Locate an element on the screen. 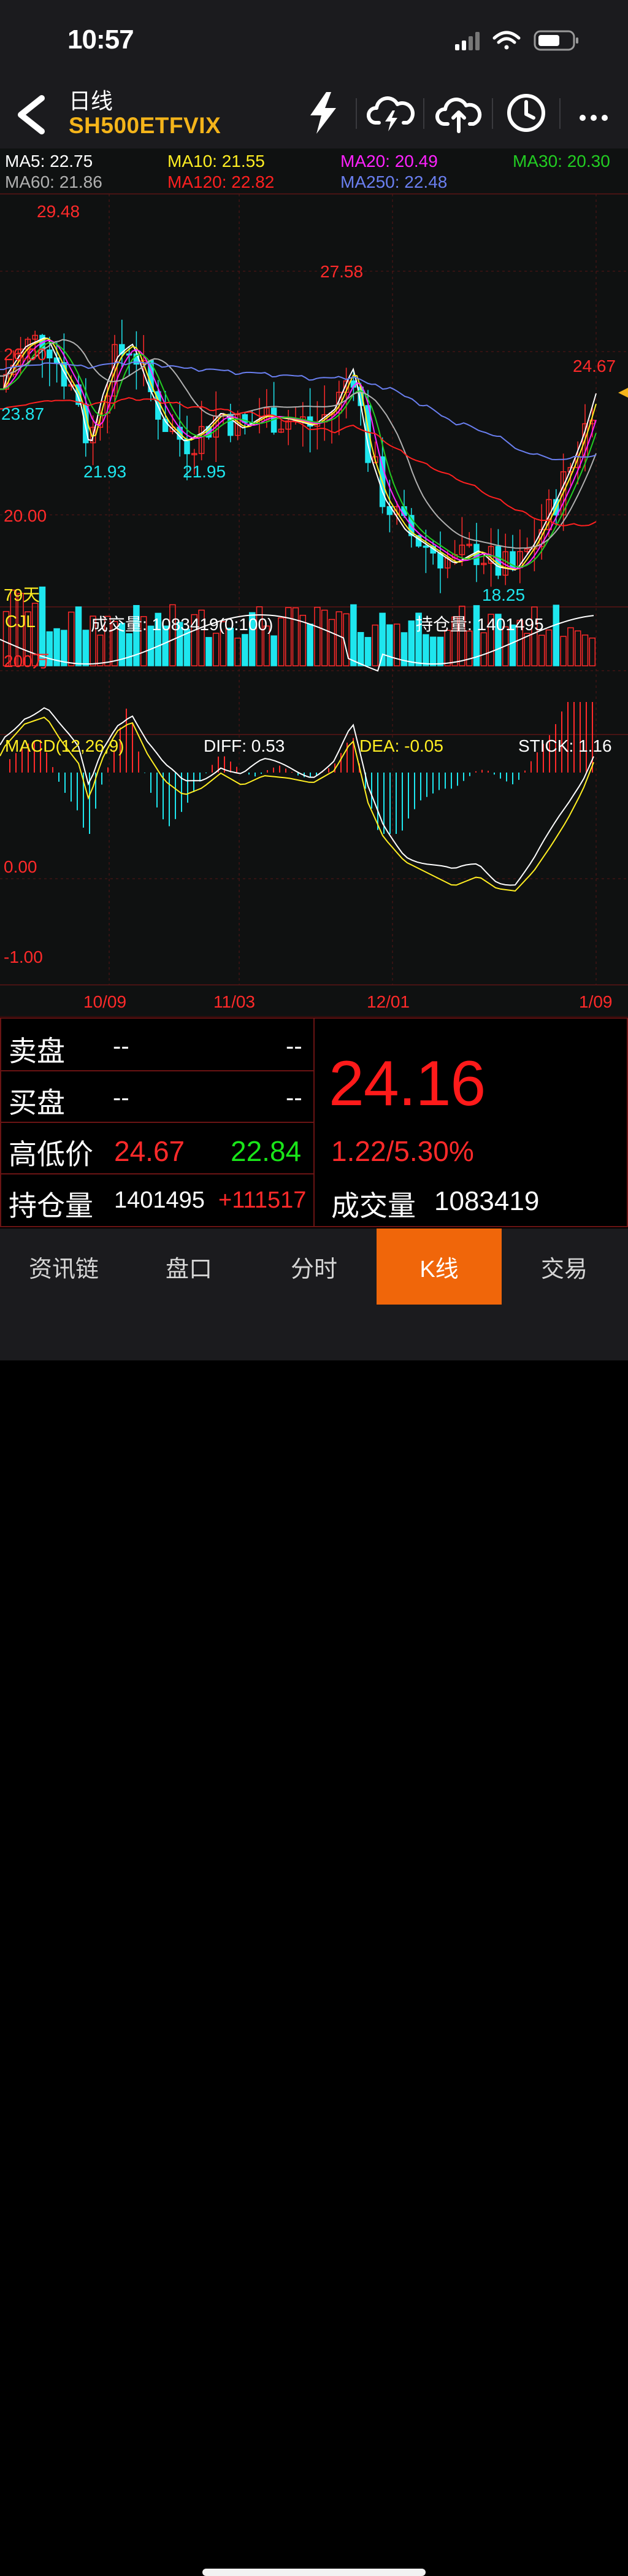 The width and height of the screenshot is (628, 2576). tab-intraday: 分时 is located at coordinates (314, 1266).